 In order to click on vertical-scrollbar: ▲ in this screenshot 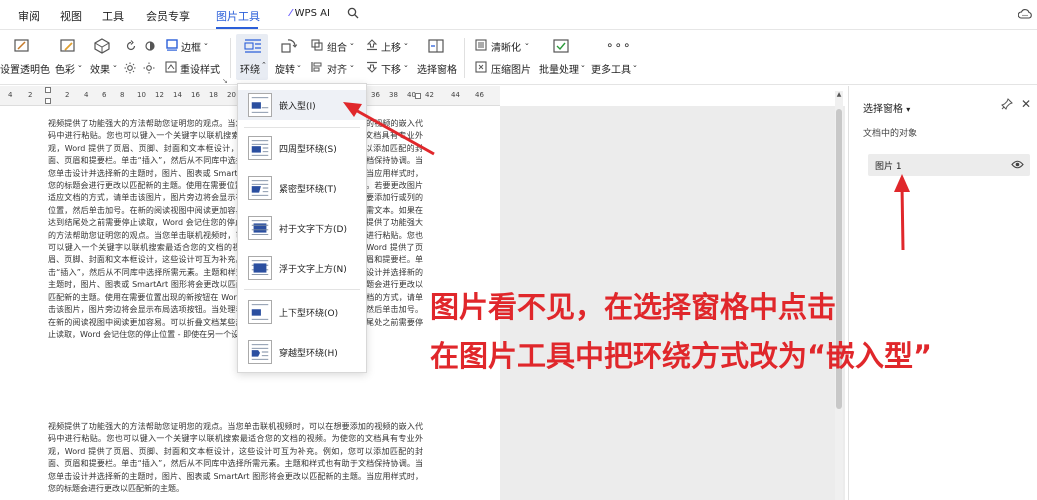, I will do `click(839, 295)`.